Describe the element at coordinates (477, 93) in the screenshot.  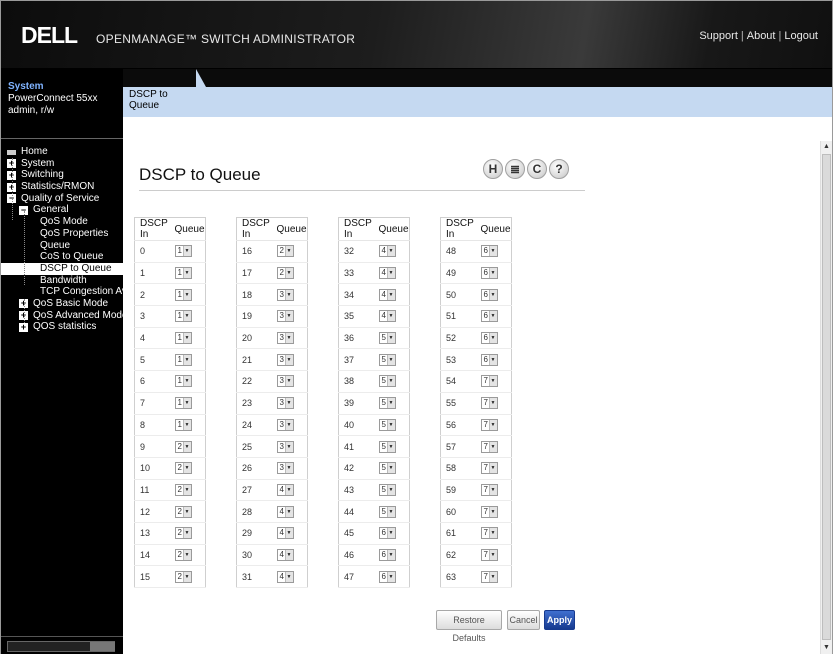
I see `tab-bar: DSCP to Queue` at that location.